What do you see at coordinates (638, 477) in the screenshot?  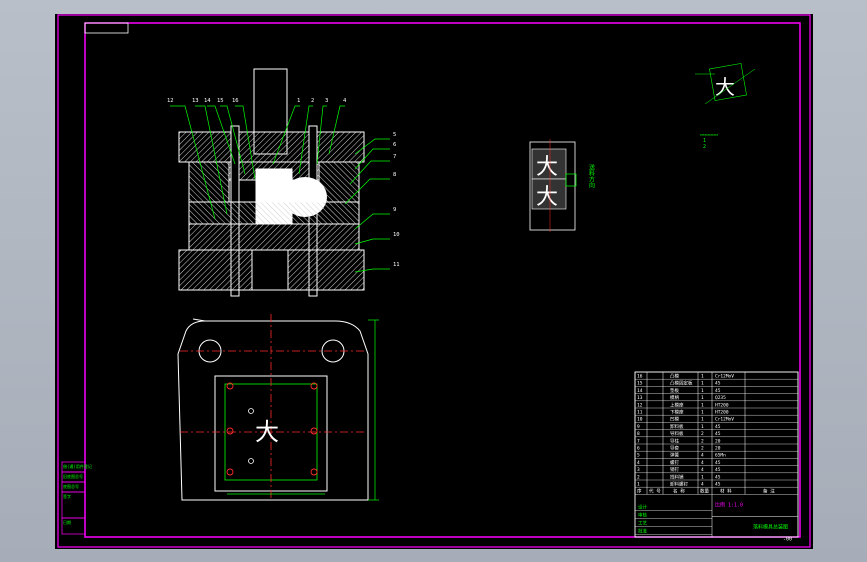 I see `bom-no: 2` at bounding box center [638, 477].